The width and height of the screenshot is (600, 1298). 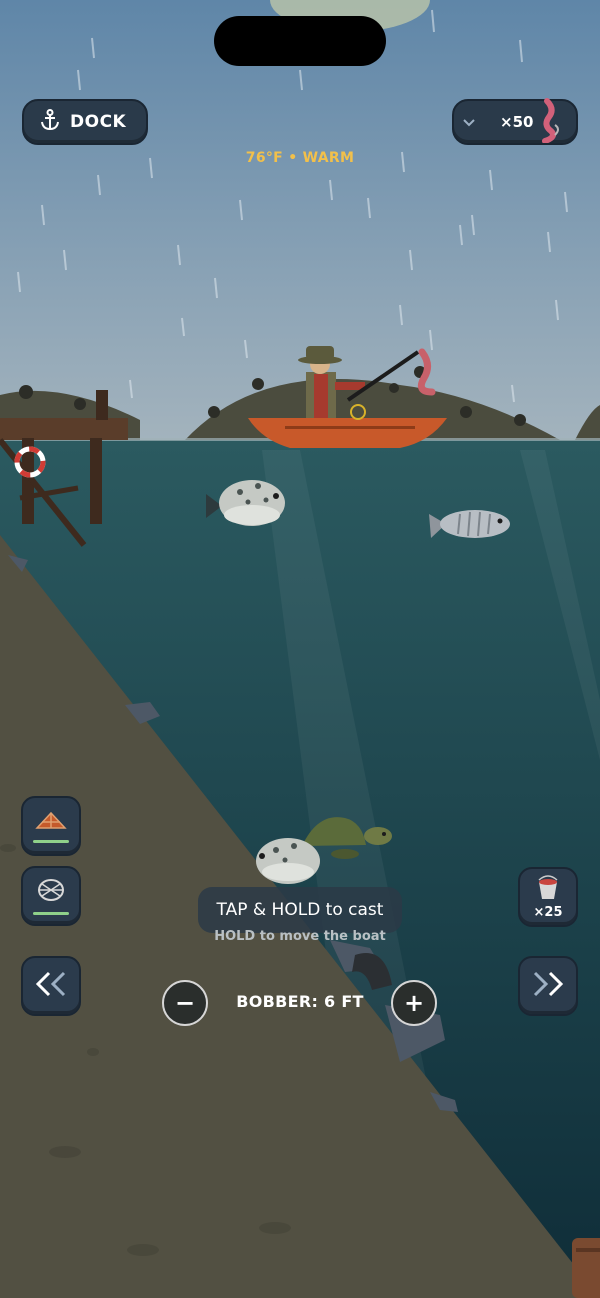 I want to click on bait-bucket-icon, so click(x=548, y=889).